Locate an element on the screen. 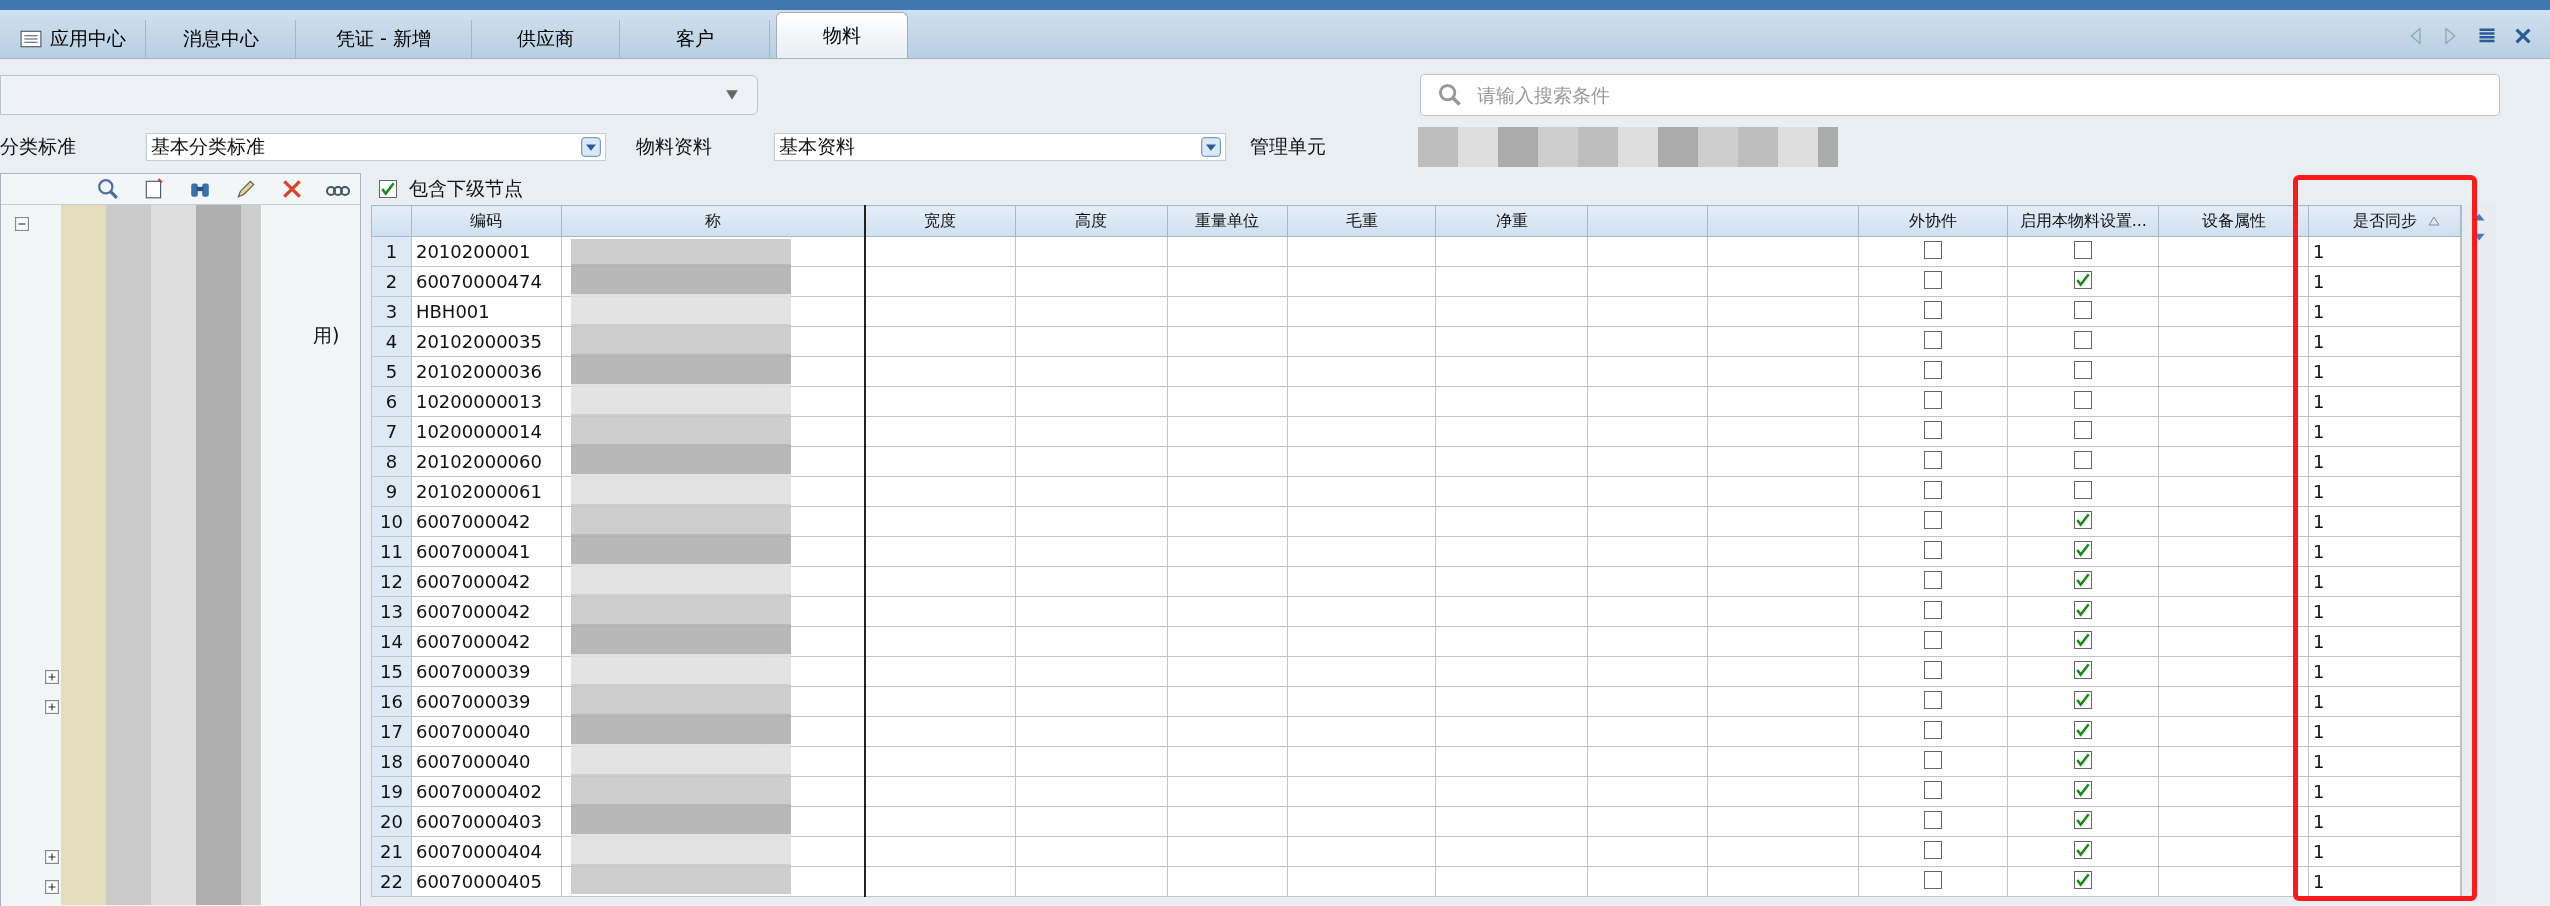 The height and width of the screenshot is (906, 2550). table-cell: 60070000403 is located at coordinates (478, 821).